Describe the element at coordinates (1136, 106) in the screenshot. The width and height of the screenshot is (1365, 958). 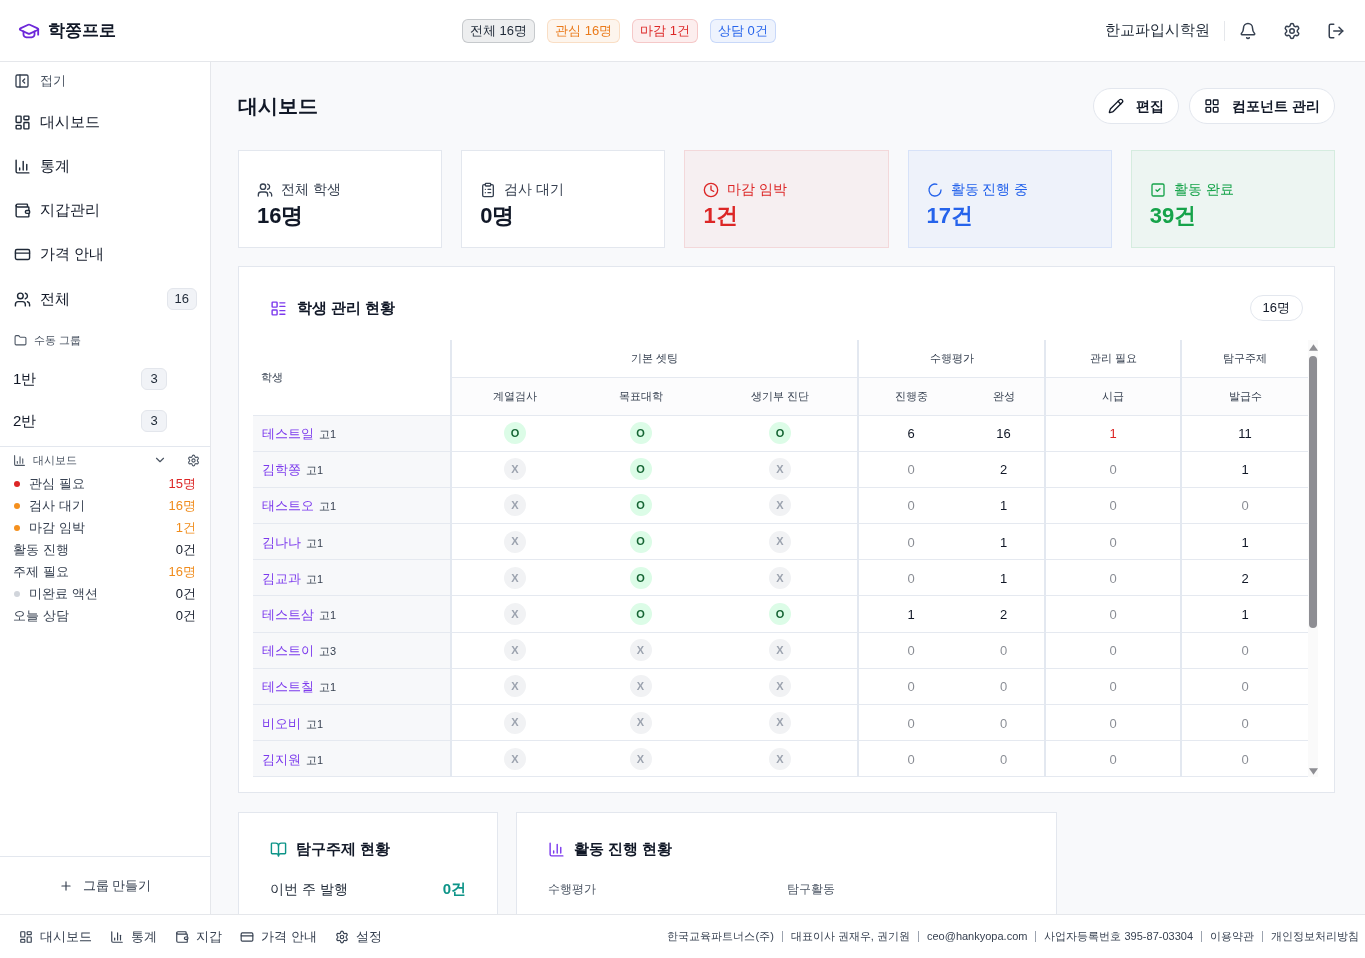
I see `edit-button: 편집` at that location.